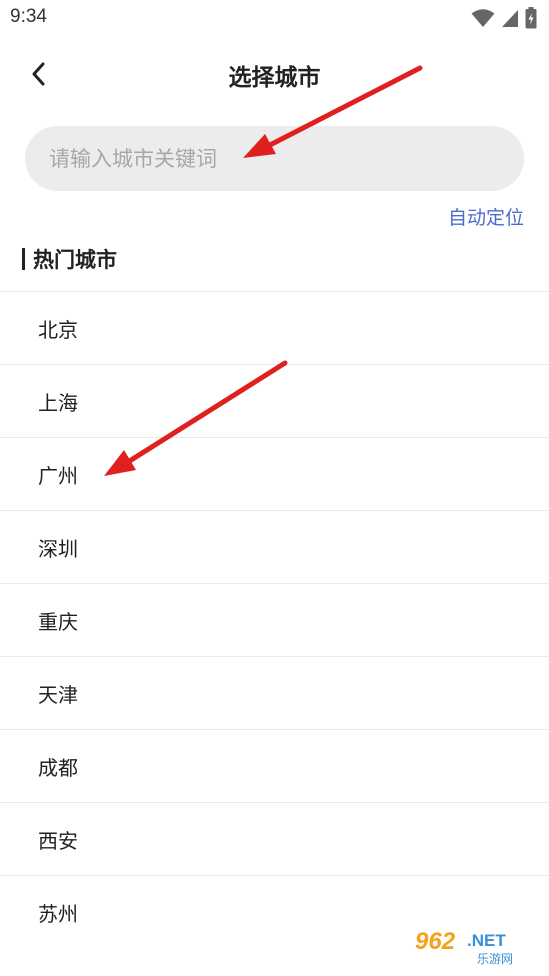 The width and height of the screenshot is (549, 976). What do you see at coordinates (486, 940) in the screenshot?
I see `svg-text: .NET` at bounding box center [486, 940].